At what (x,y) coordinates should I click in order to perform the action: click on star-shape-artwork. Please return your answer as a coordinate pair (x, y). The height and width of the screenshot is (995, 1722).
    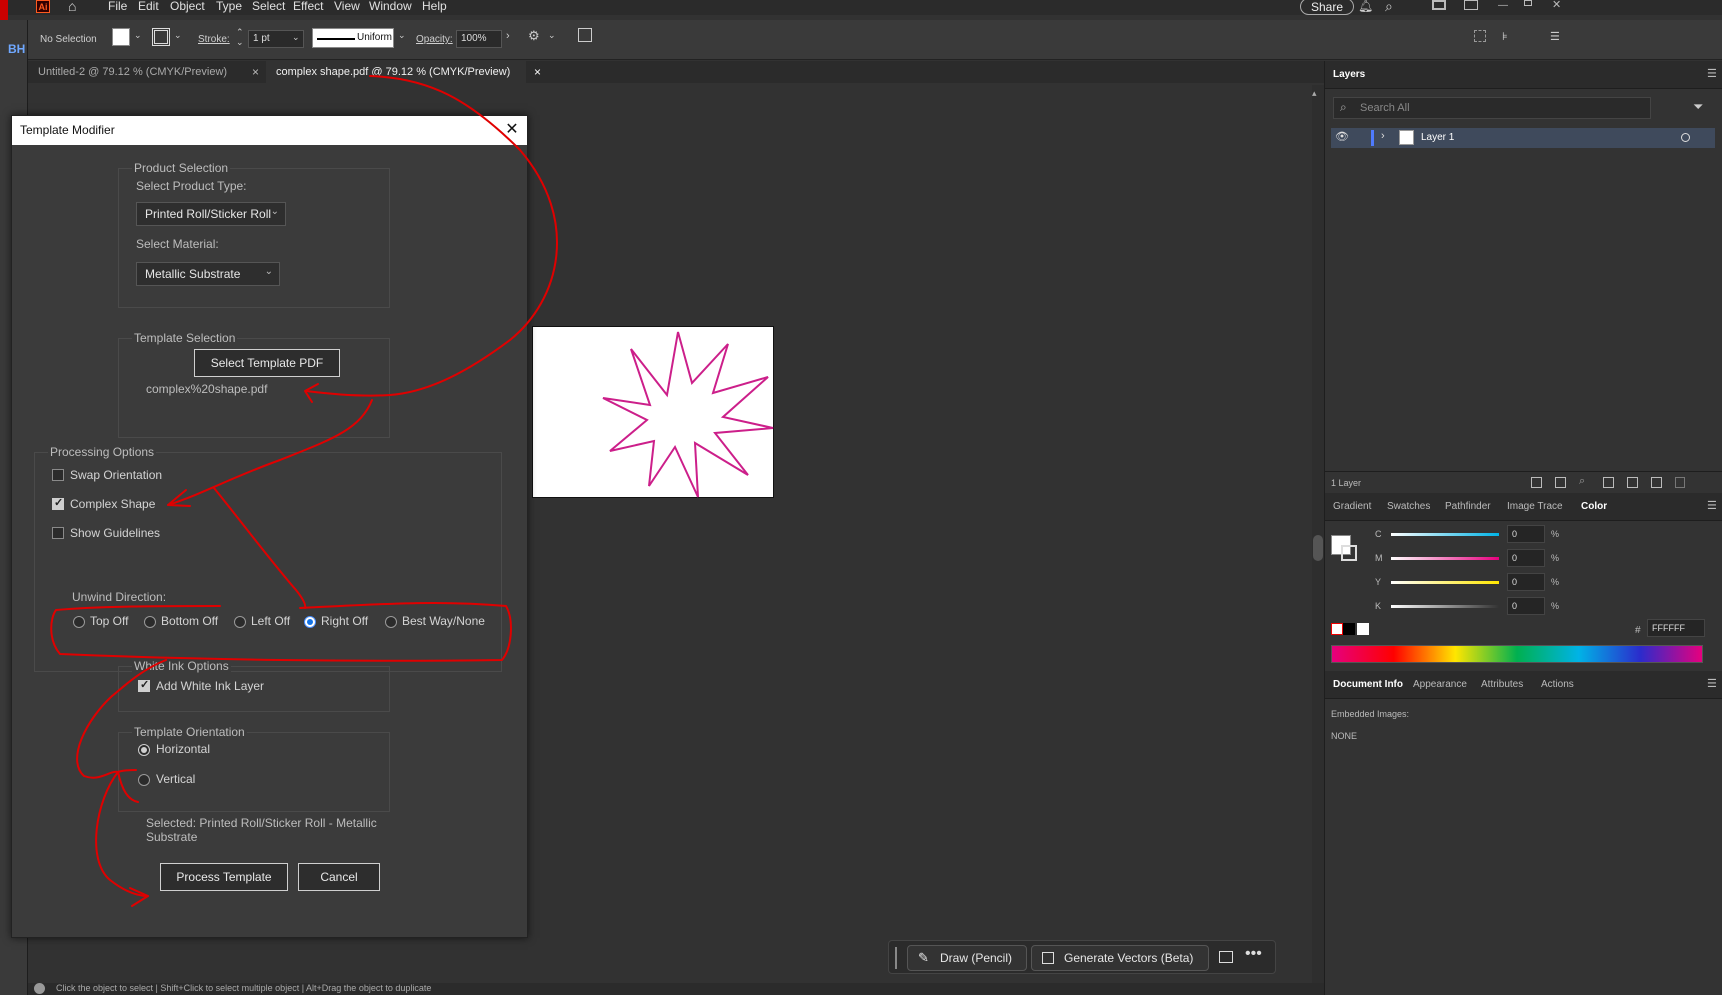
    Looking at the image, I should click on (654, 413).